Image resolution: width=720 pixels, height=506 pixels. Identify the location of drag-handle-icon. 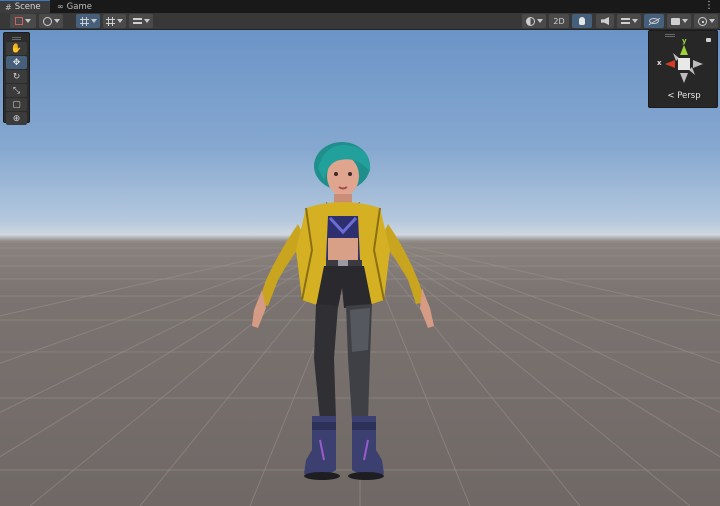
(16, 38).